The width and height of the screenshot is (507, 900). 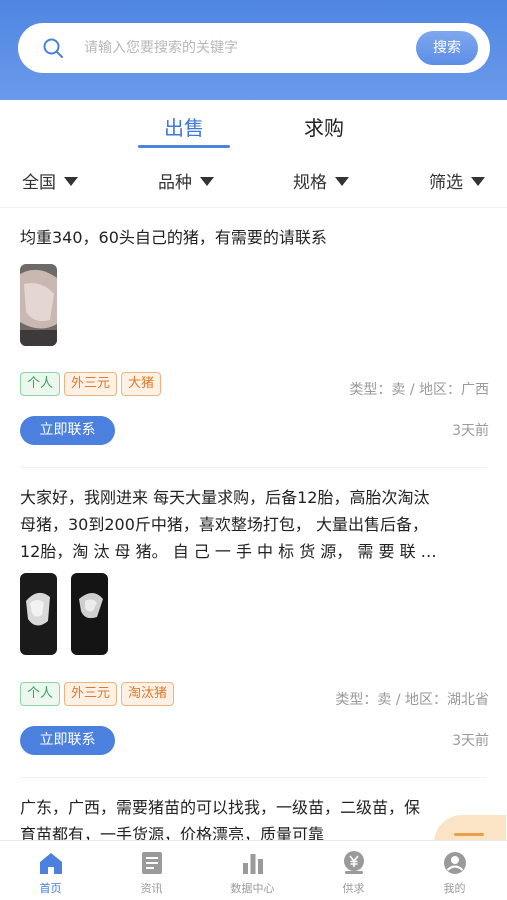 I want to click on menu-icon, so click(x=469, y=834).